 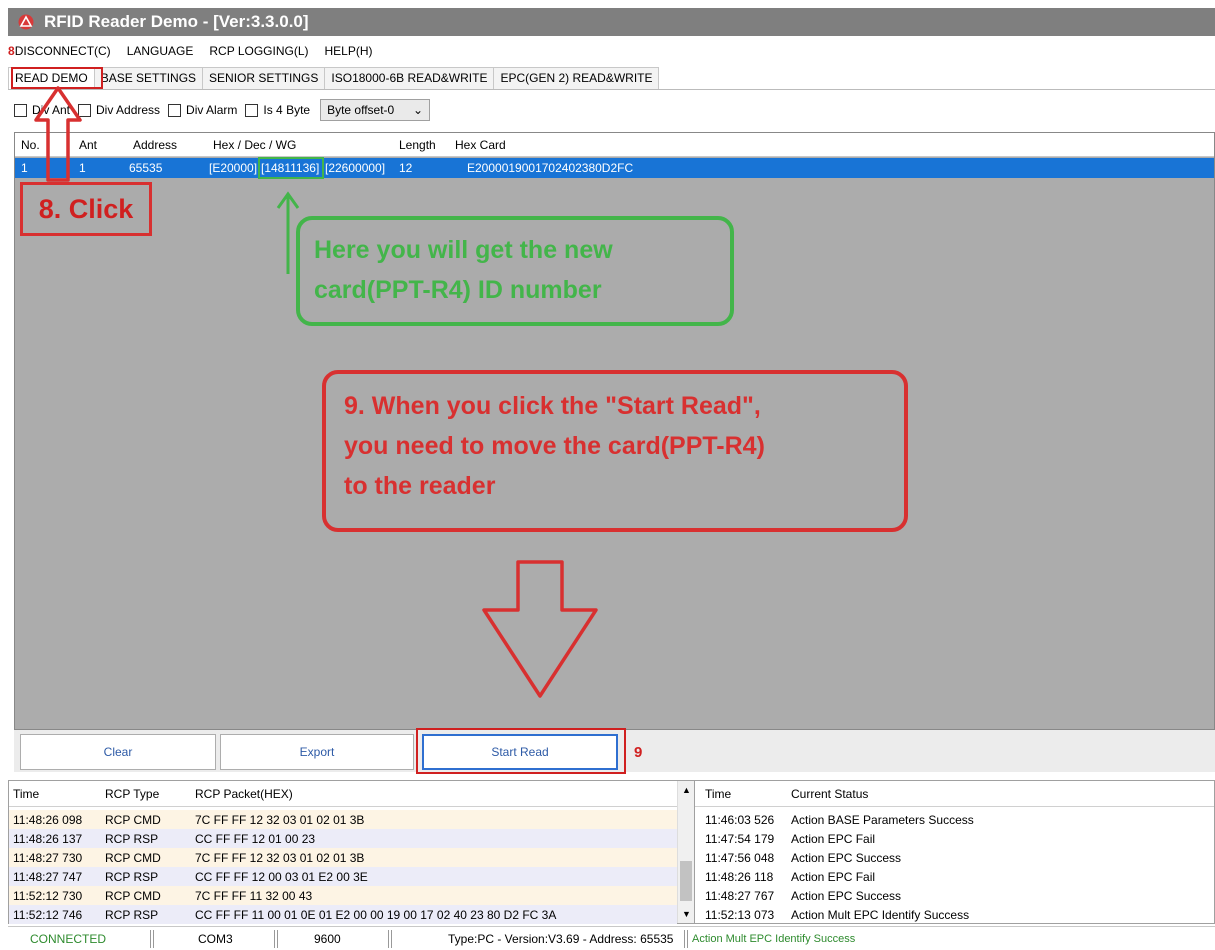 What do you see at coordinates (244, 793) in the screenshot?
I see `col-log-rcp-packet: RCP Packet(HEX)` at bounding box center [244, 793].